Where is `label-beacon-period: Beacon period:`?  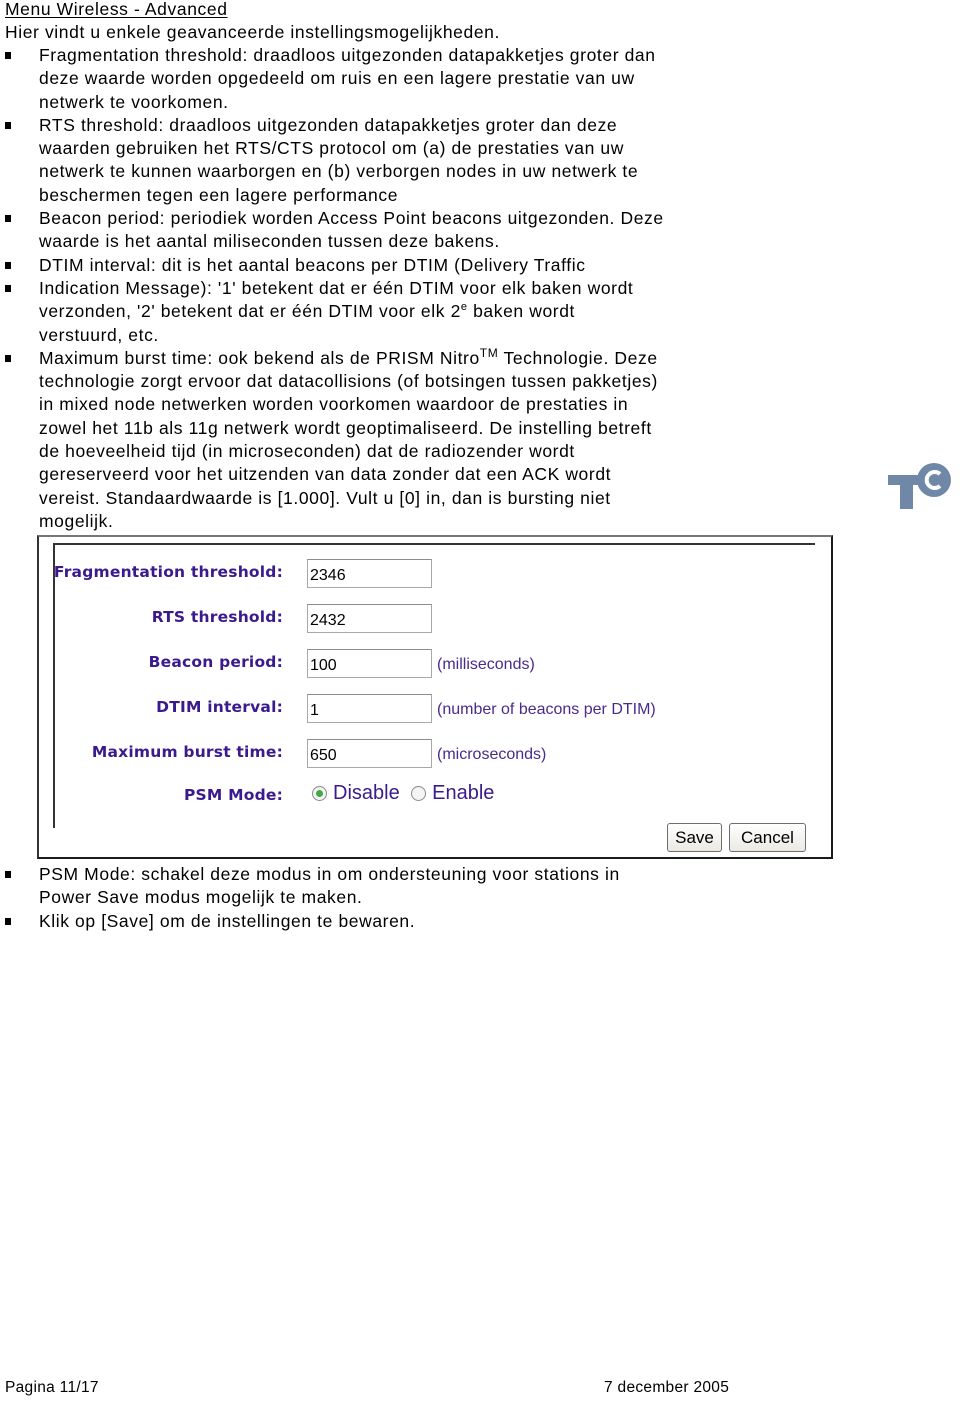
label-beacon-period: Beacon period: is located at coordinates (215, 662).